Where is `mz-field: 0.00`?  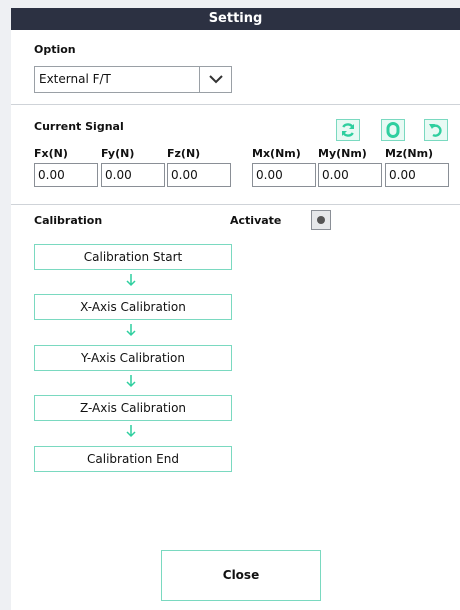 mz-field: 0.00 is located at coordinates (417, 175).